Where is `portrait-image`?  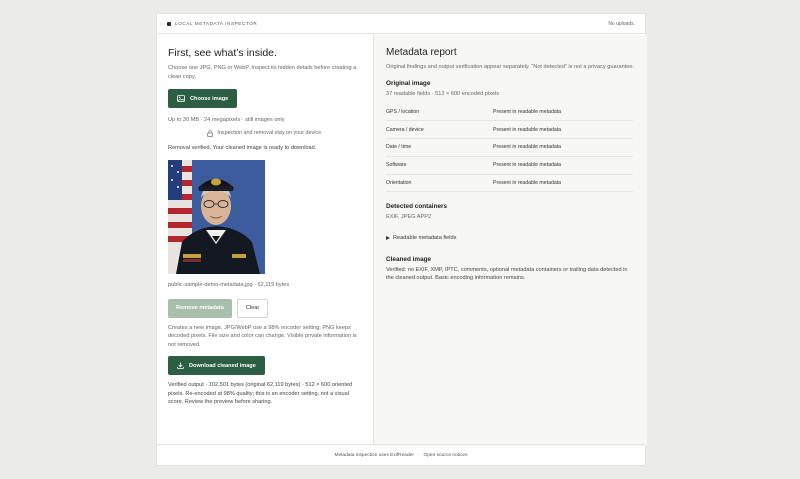 portrait-image is located at coordinates (216, 217).